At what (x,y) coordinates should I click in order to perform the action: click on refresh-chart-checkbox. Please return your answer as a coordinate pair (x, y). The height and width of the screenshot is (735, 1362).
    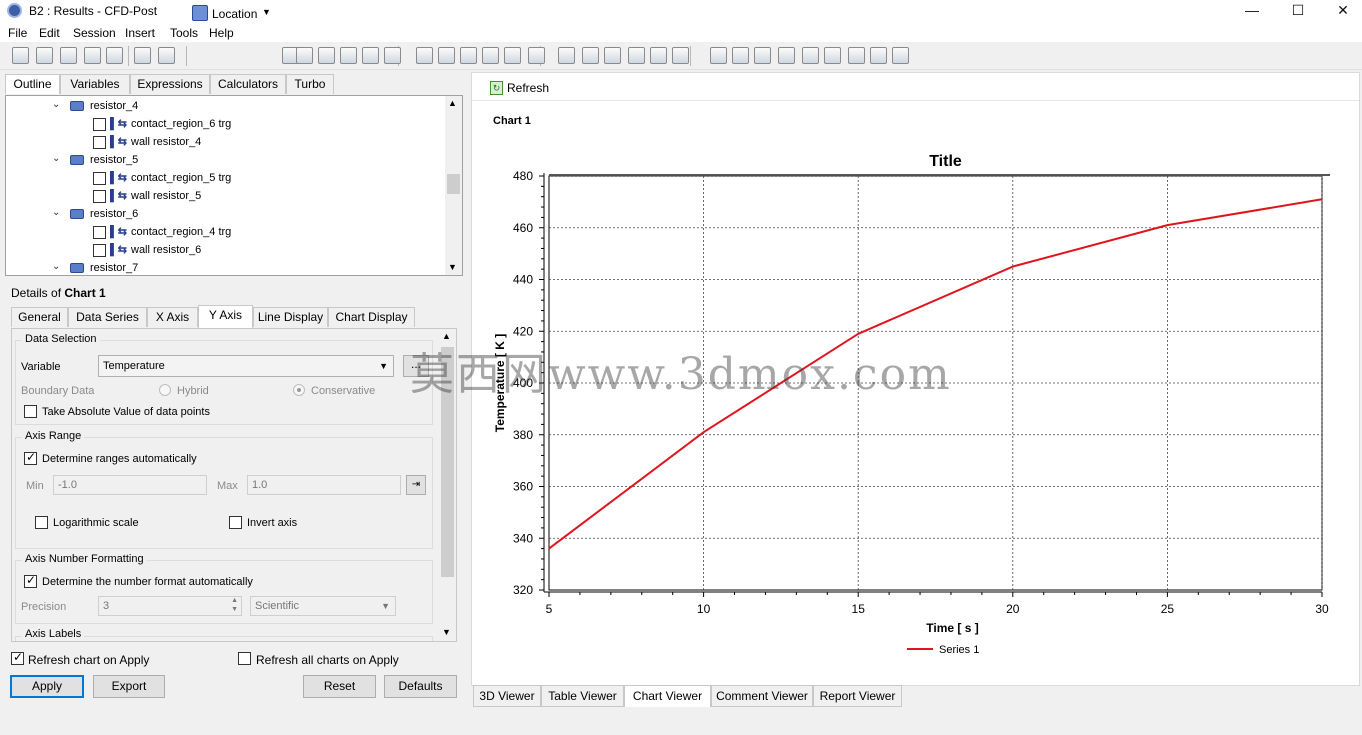
    Looking at the image, I should click on (17, 657).